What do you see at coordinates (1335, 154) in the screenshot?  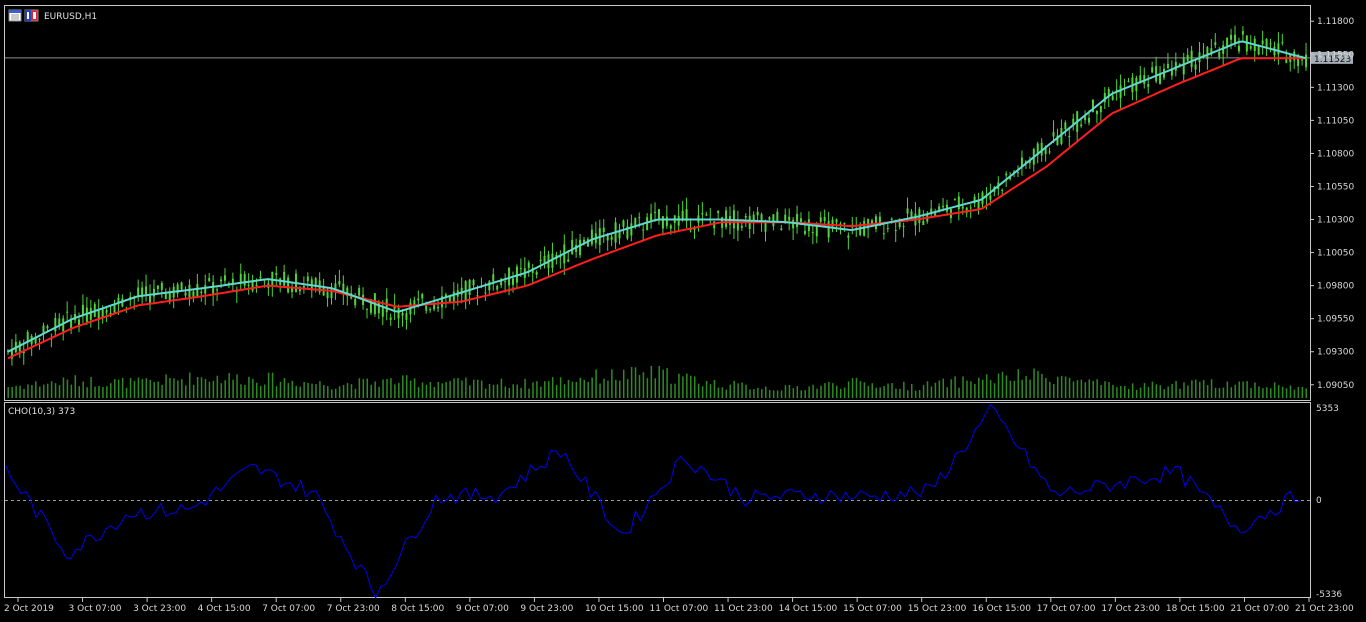 I see `price-tick-label: 1.10800` at bounding box center [1335, 154].